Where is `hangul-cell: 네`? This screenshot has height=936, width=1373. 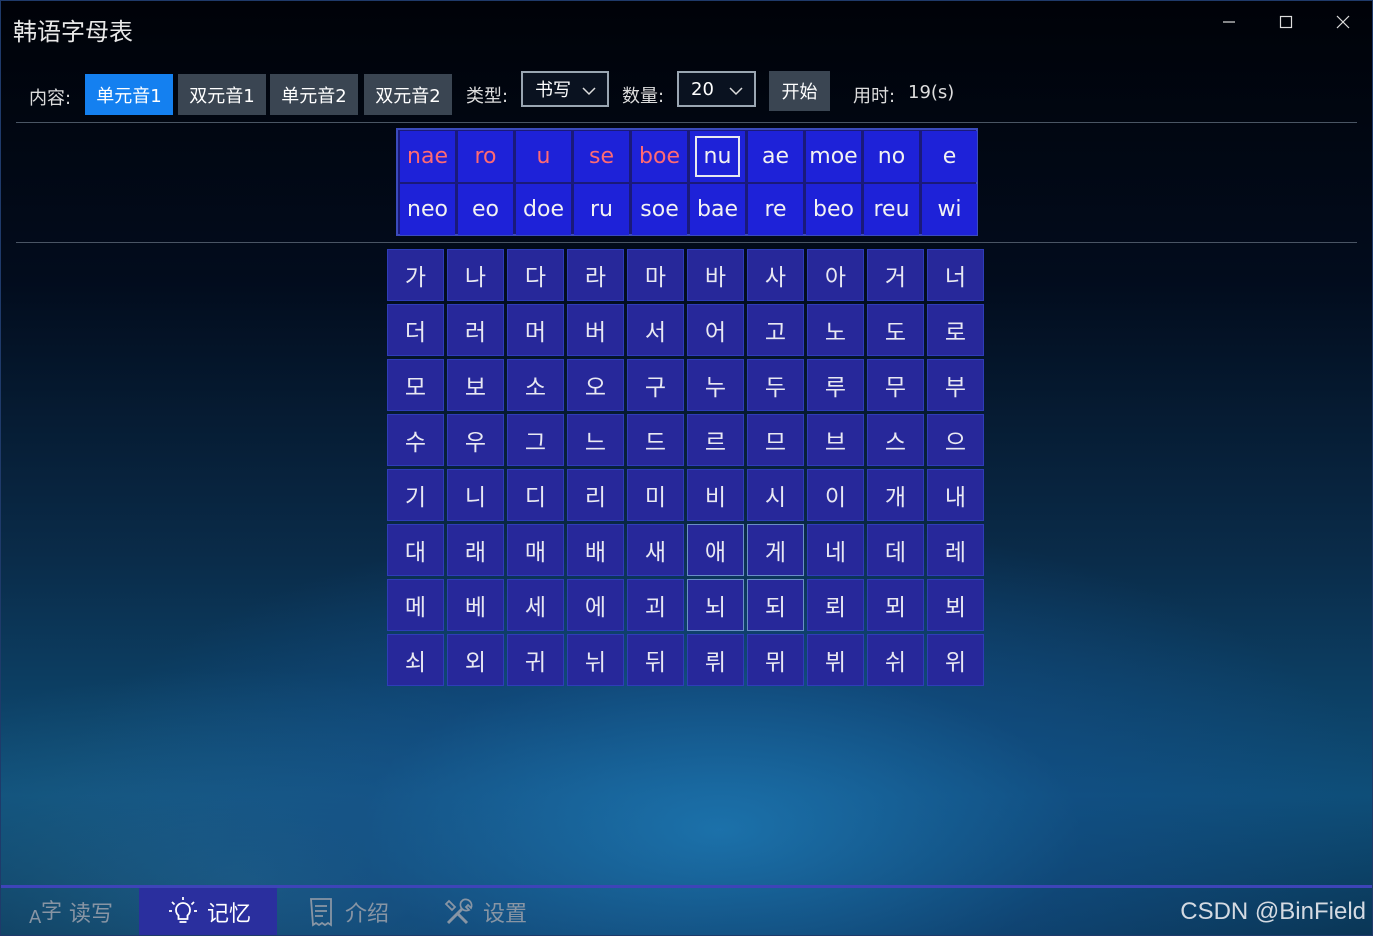 hangul-cell: 네 is located at coordinates (835, 550).